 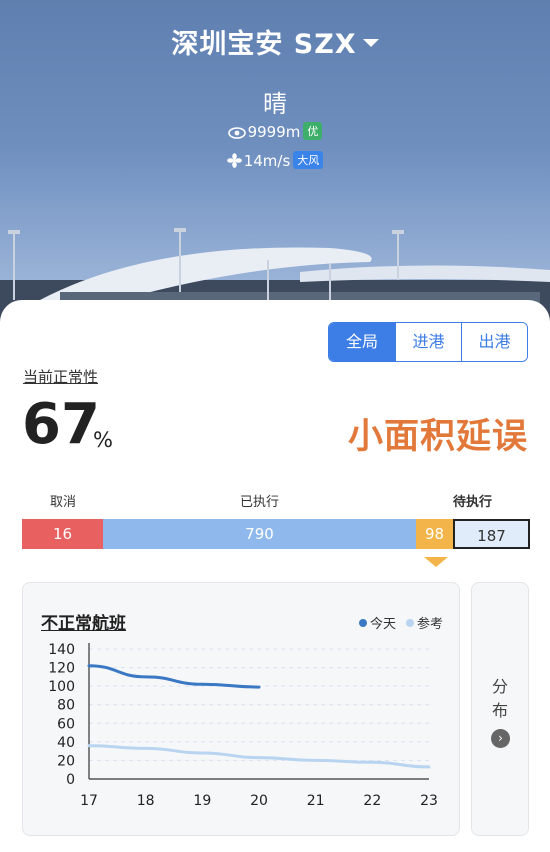 What do you see at coordinates (61, 424) in the screenshot?
I see `normality-value: 67` at bounding box center [61, 424].